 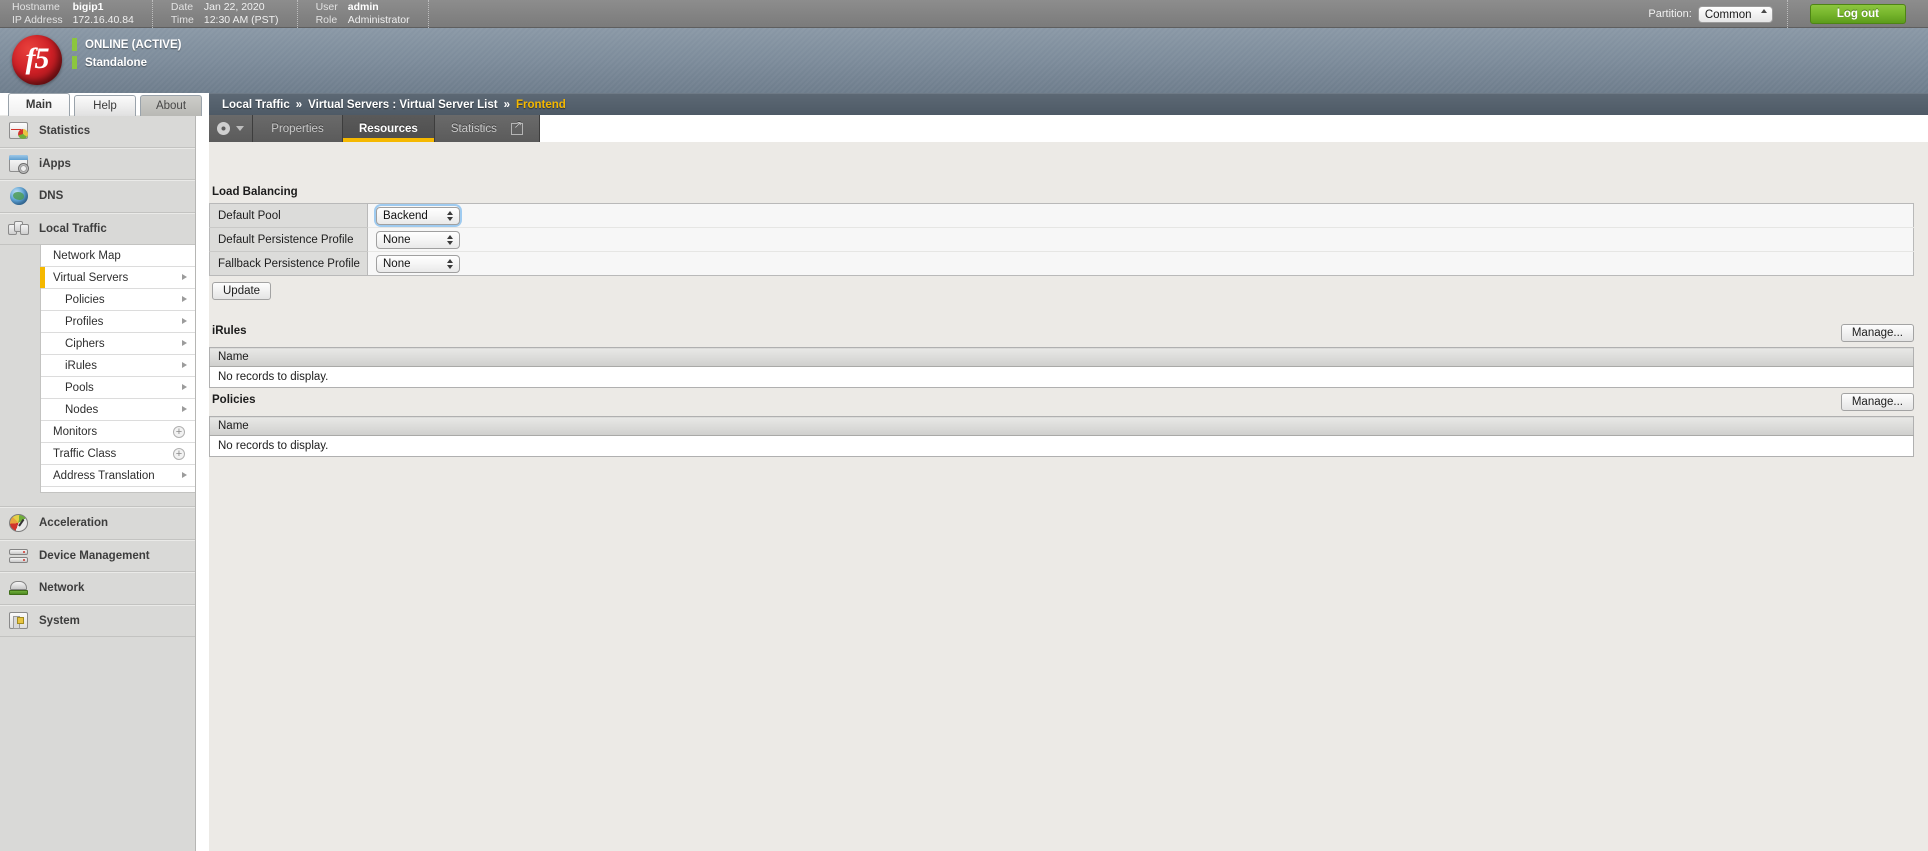 I want to click on hostname-label: Hostname, so click(x=36, y=6).